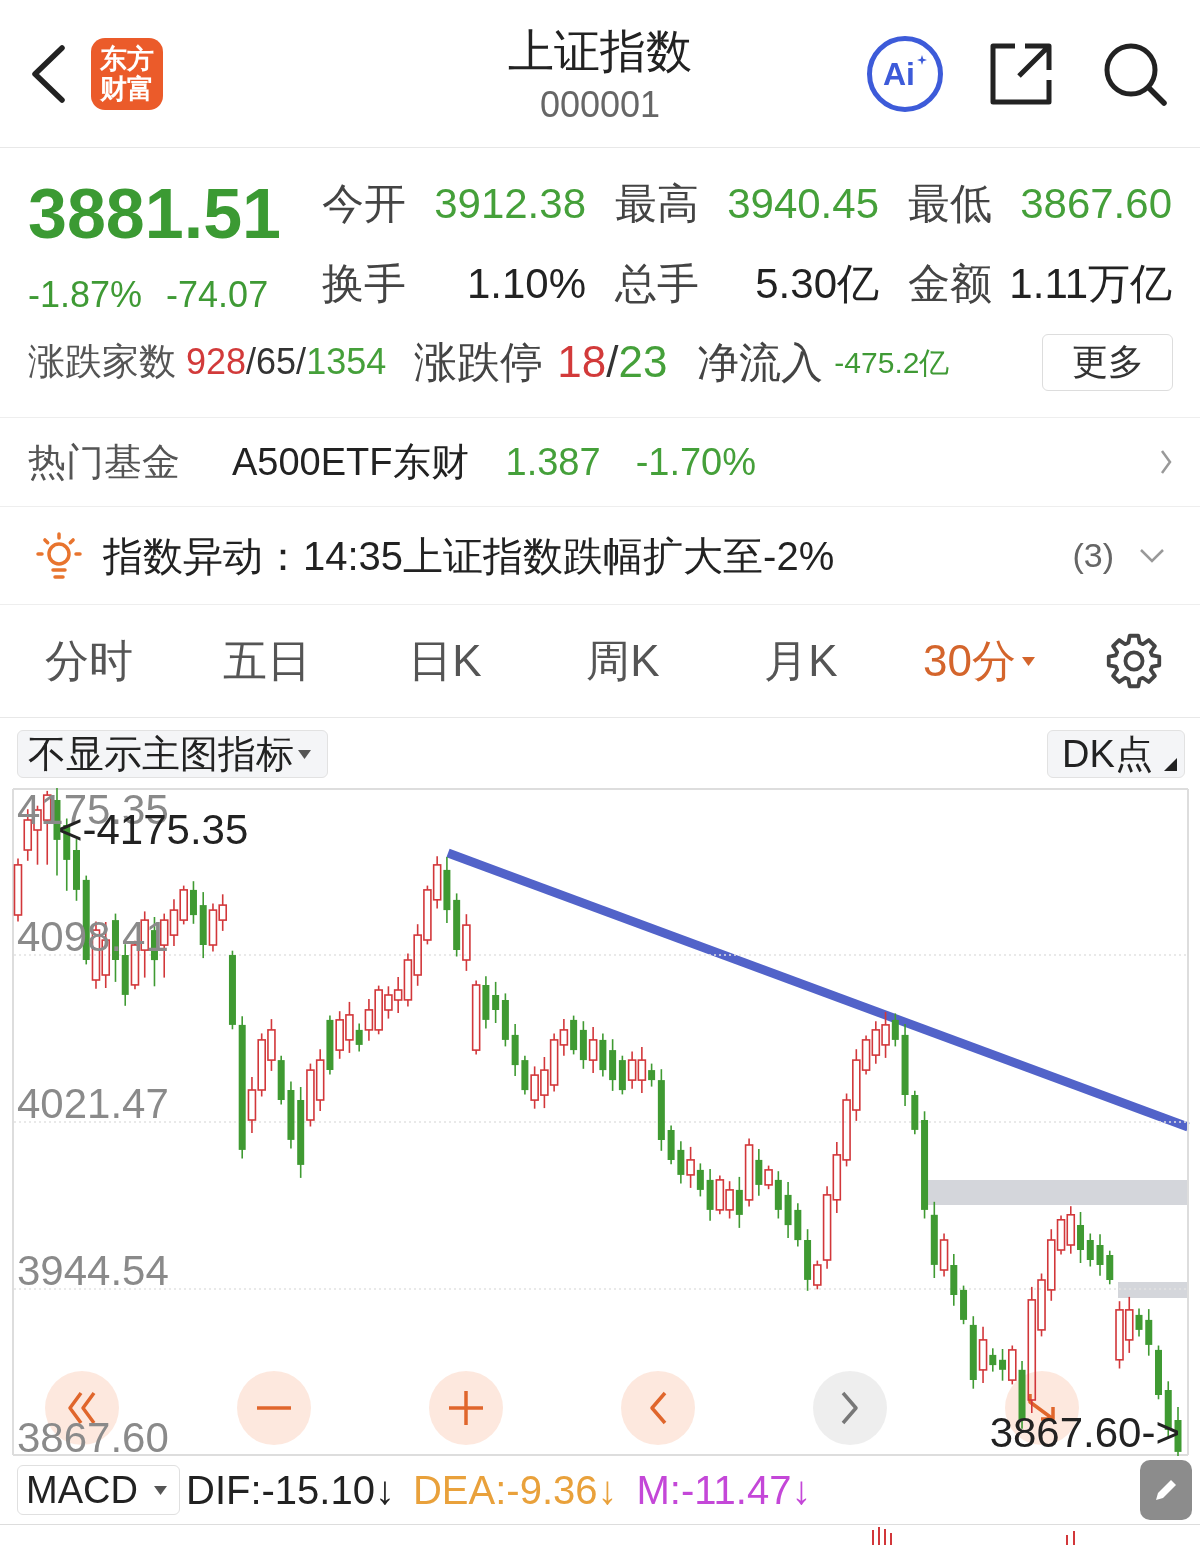  What do you see at coordinates (1096, 203) in the screenshot?
I see `stat-value: 3867.60` at bounding box center [1096, 203].